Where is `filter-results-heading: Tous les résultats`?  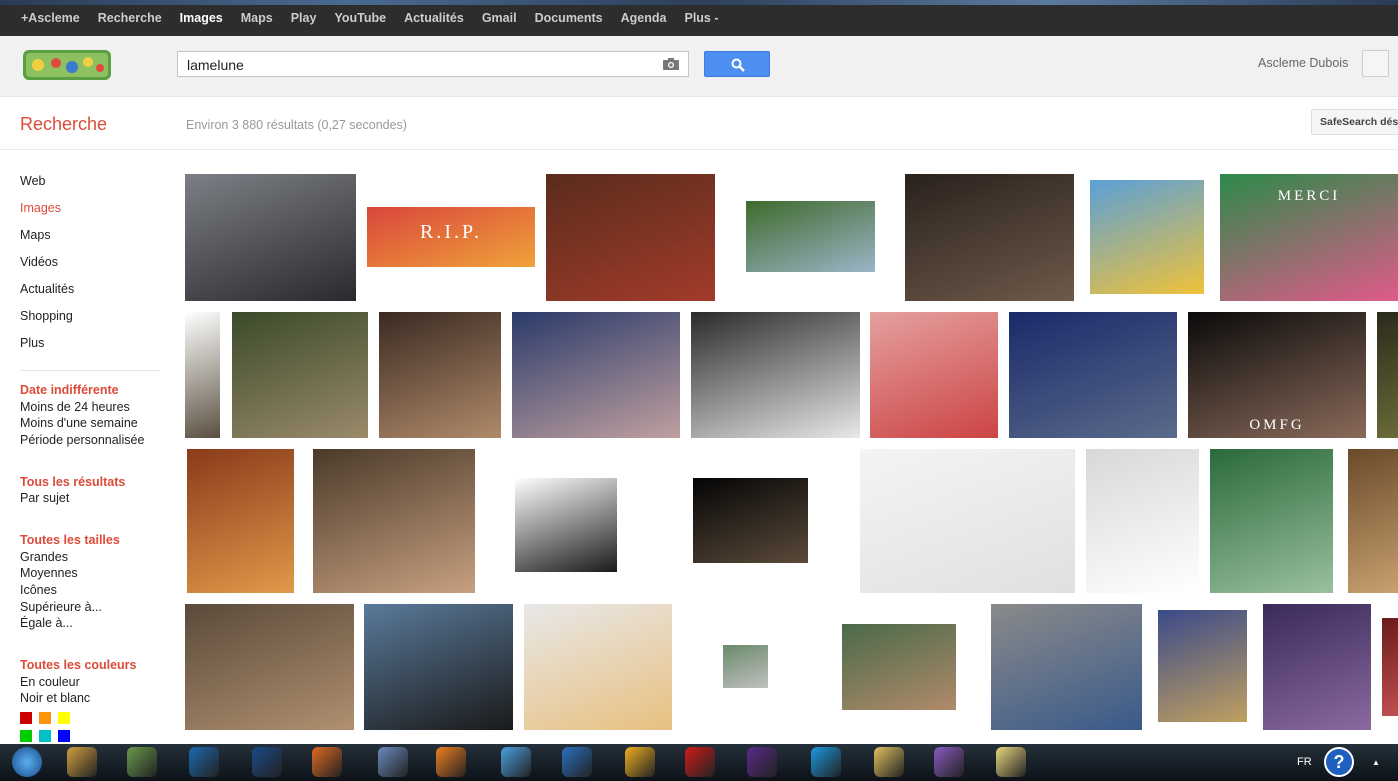
filter-results-heading: Tous les résultats is located at coordinates (72, 482).